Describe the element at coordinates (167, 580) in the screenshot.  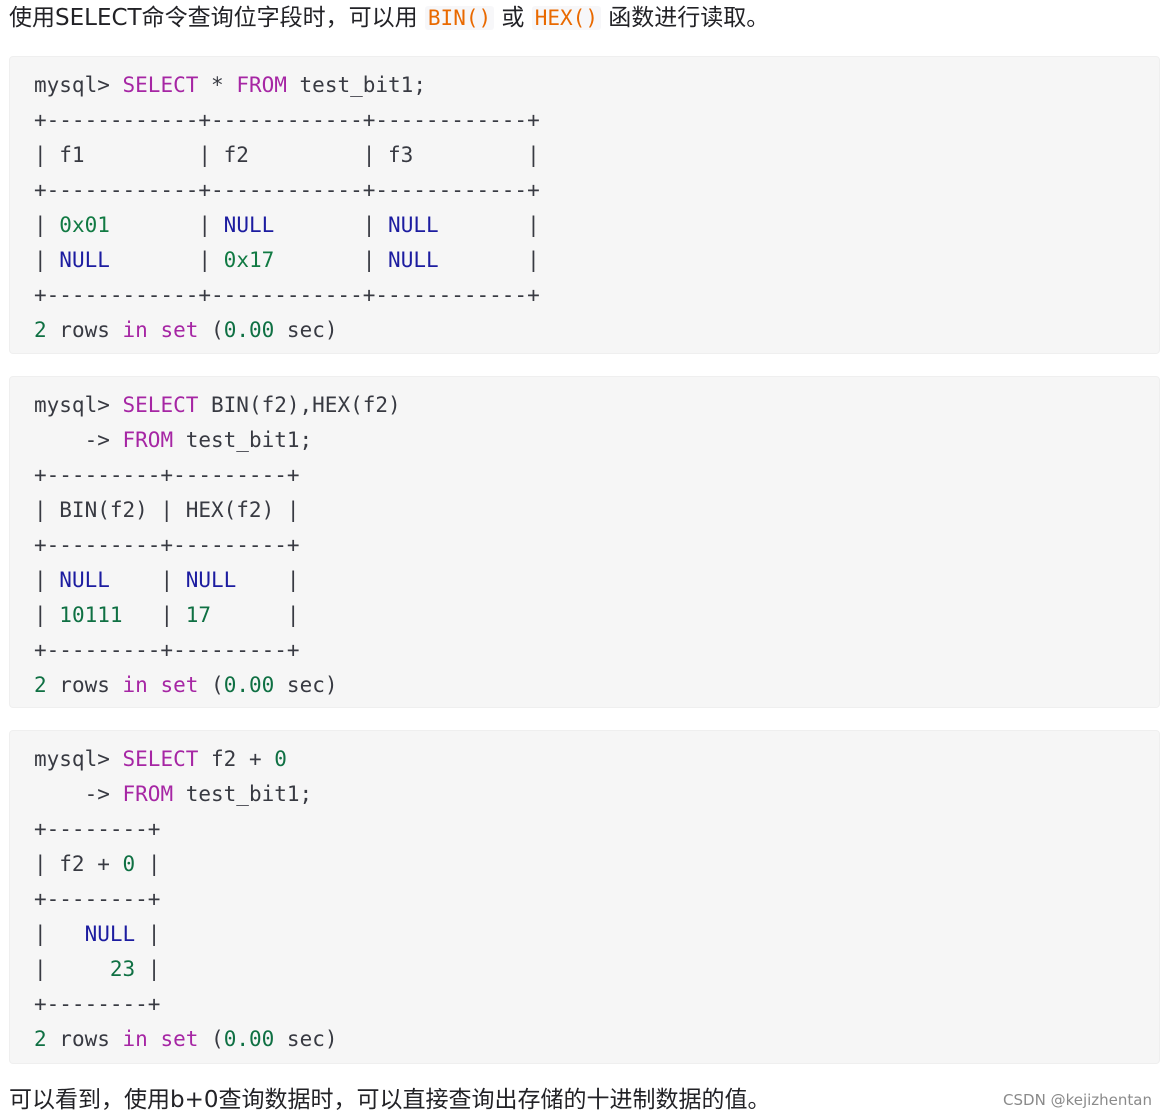
I see `table-row: | NULL | NULL |` at that location.